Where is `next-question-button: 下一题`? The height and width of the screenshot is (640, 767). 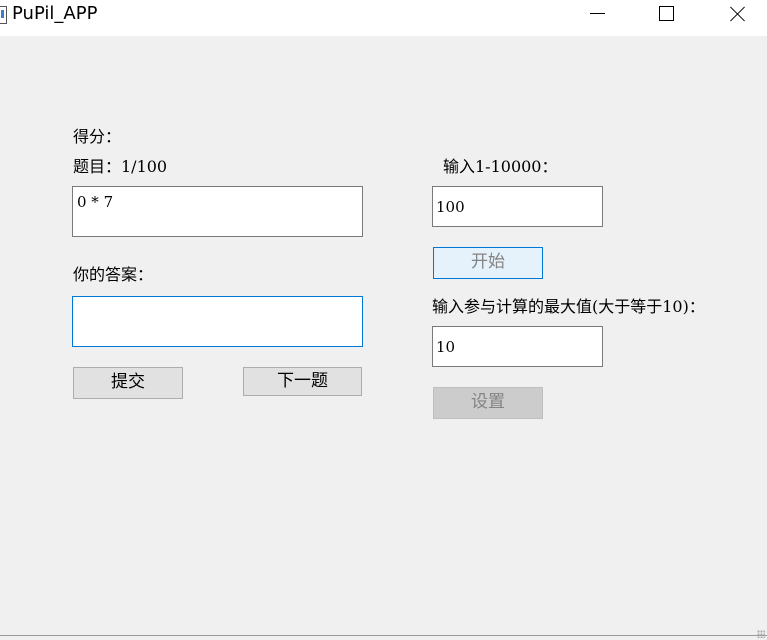 next-question-button: 下一题 is located at coordinates (302, 381).